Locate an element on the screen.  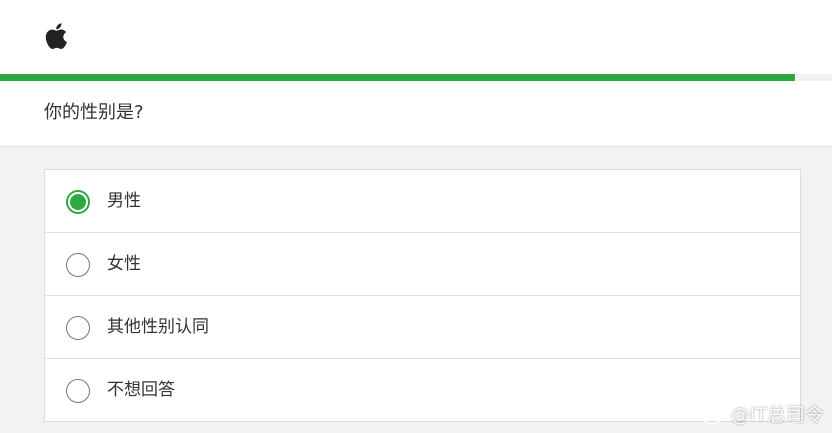
weibo-icon is located at coordinates (713, 414).